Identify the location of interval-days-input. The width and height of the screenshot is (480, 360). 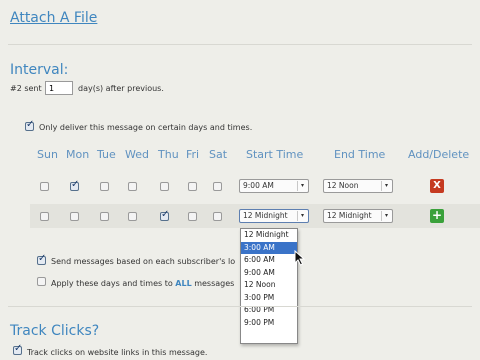
(59, 88).